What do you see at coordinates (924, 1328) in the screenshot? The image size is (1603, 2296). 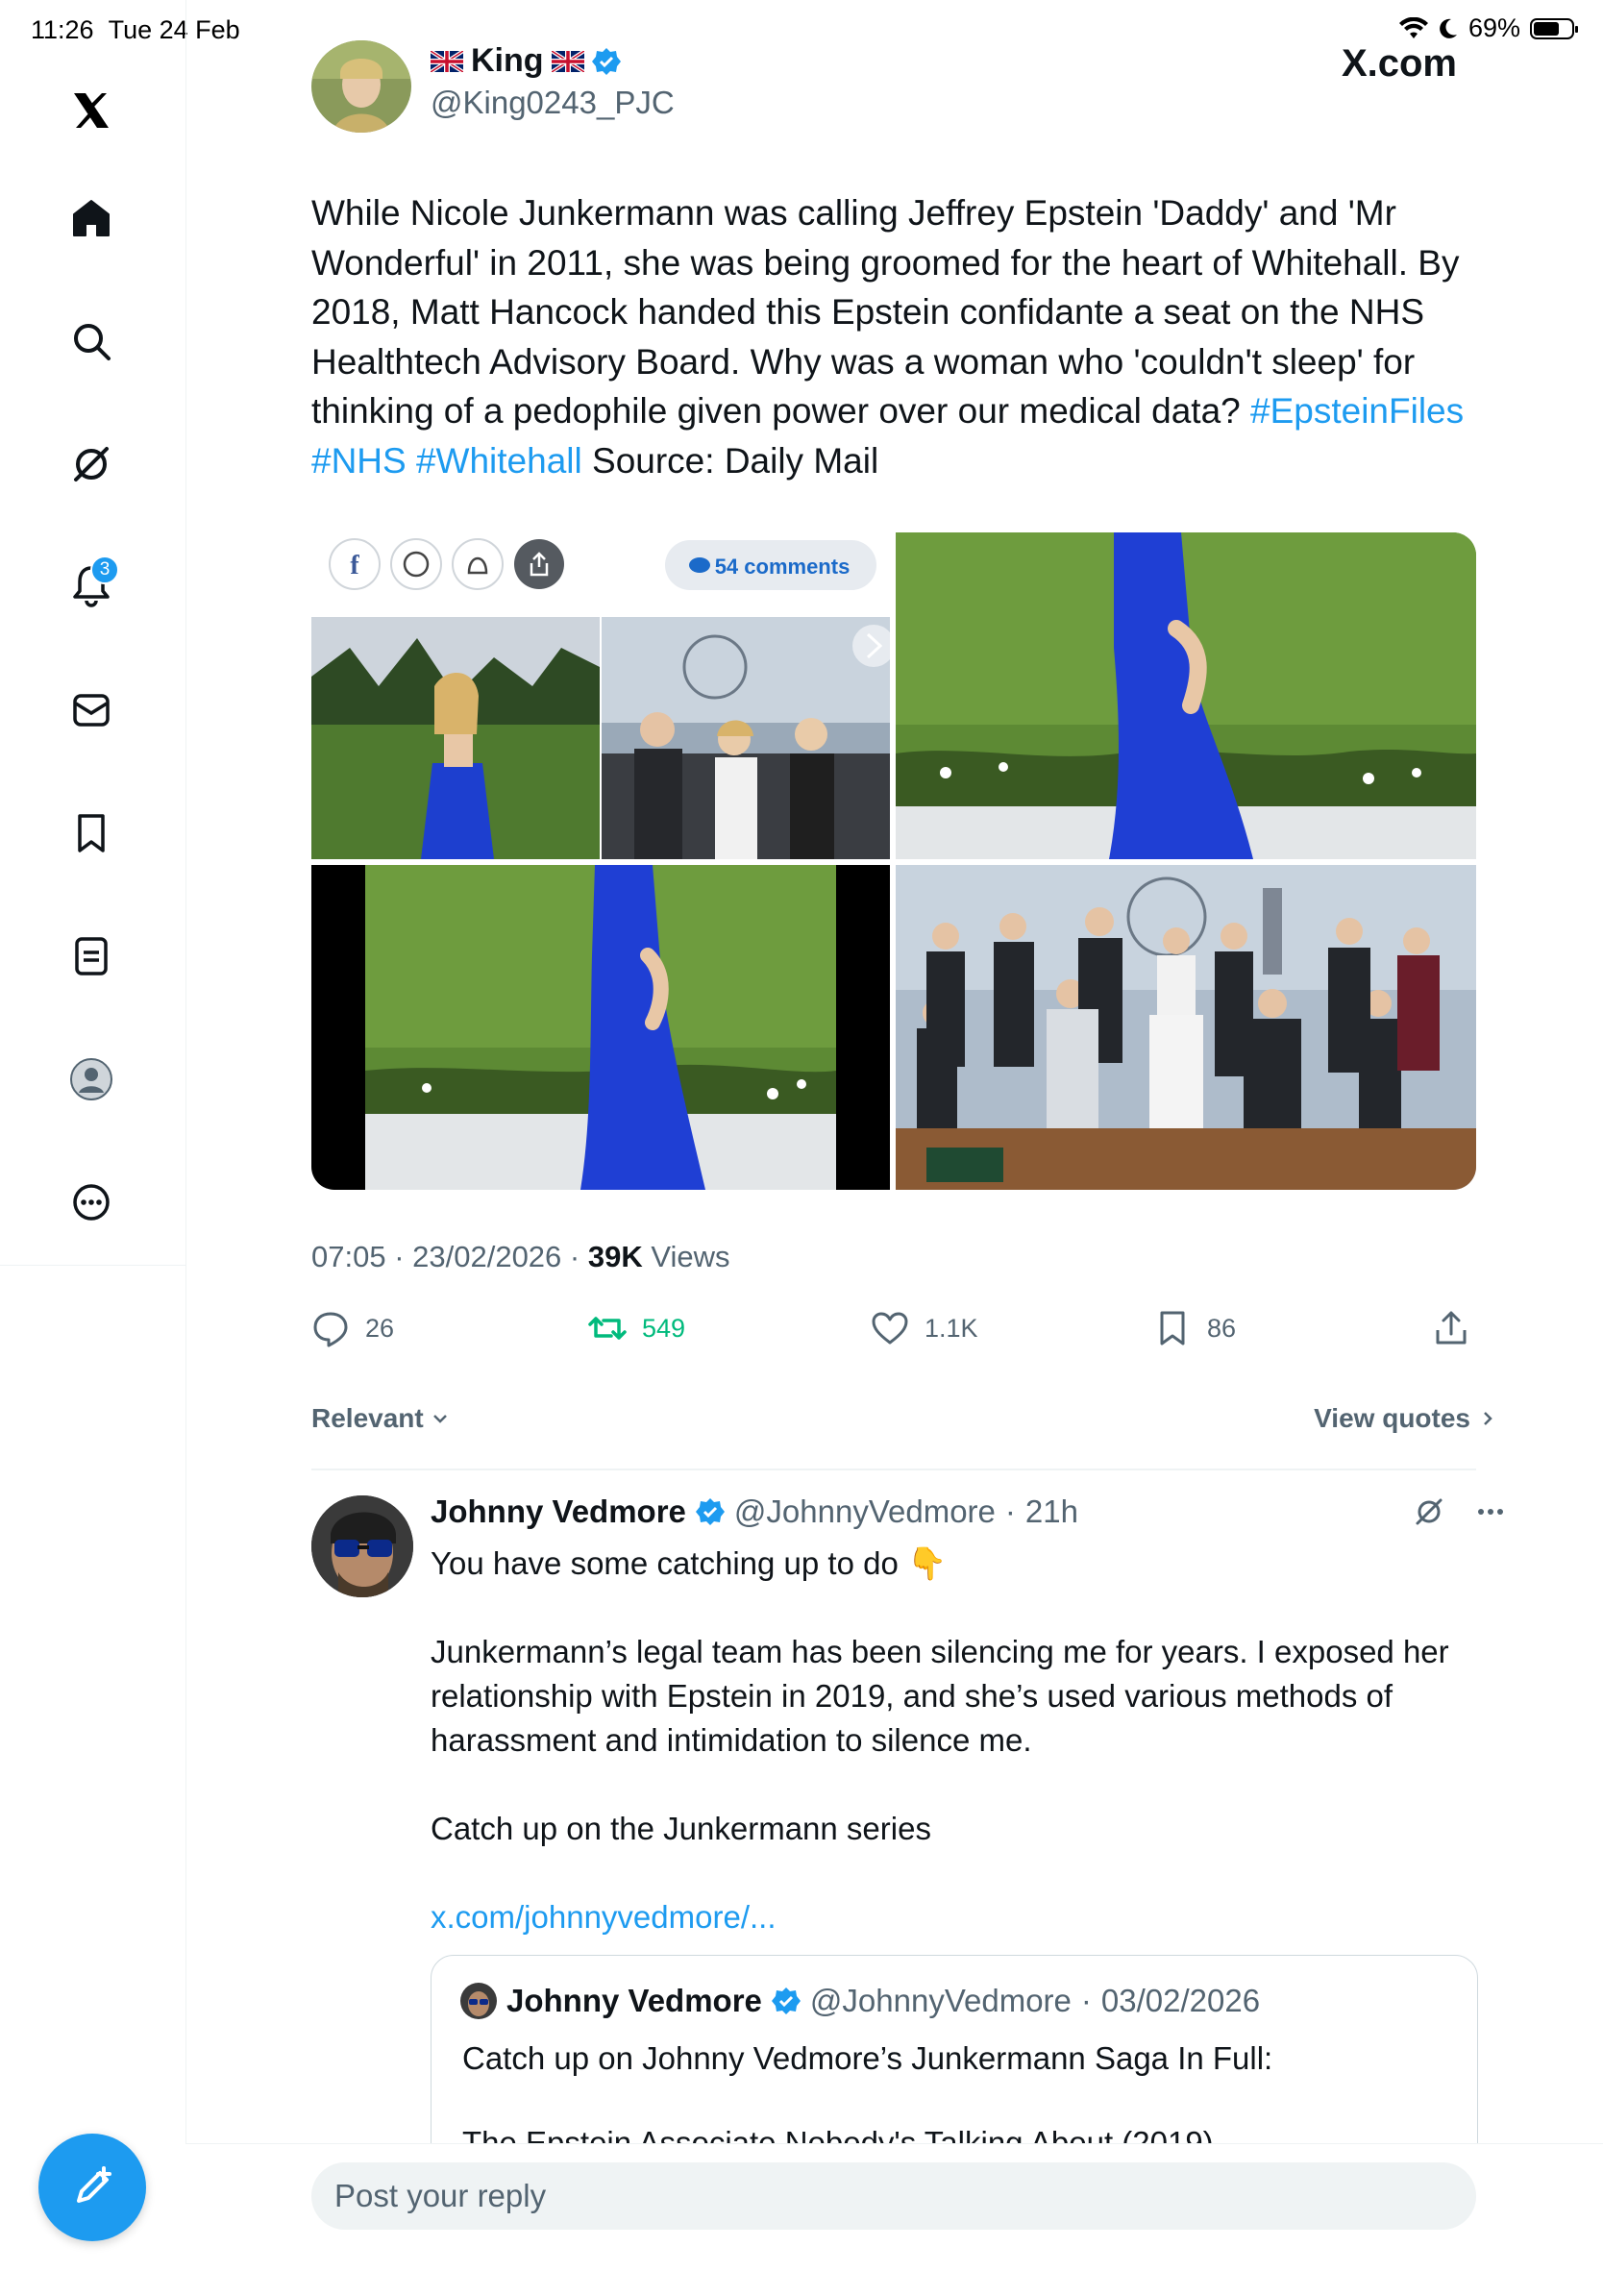 I see `like-button: 1.1K` at bounding box center [924, 1328].